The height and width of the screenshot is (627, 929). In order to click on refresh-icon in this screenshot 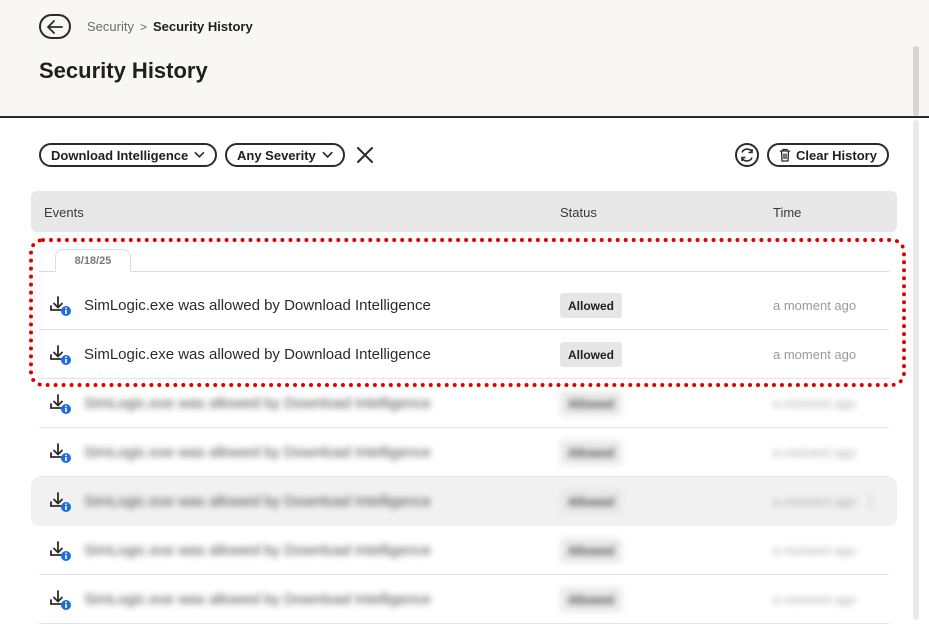, I will do `click(747, 155)`.